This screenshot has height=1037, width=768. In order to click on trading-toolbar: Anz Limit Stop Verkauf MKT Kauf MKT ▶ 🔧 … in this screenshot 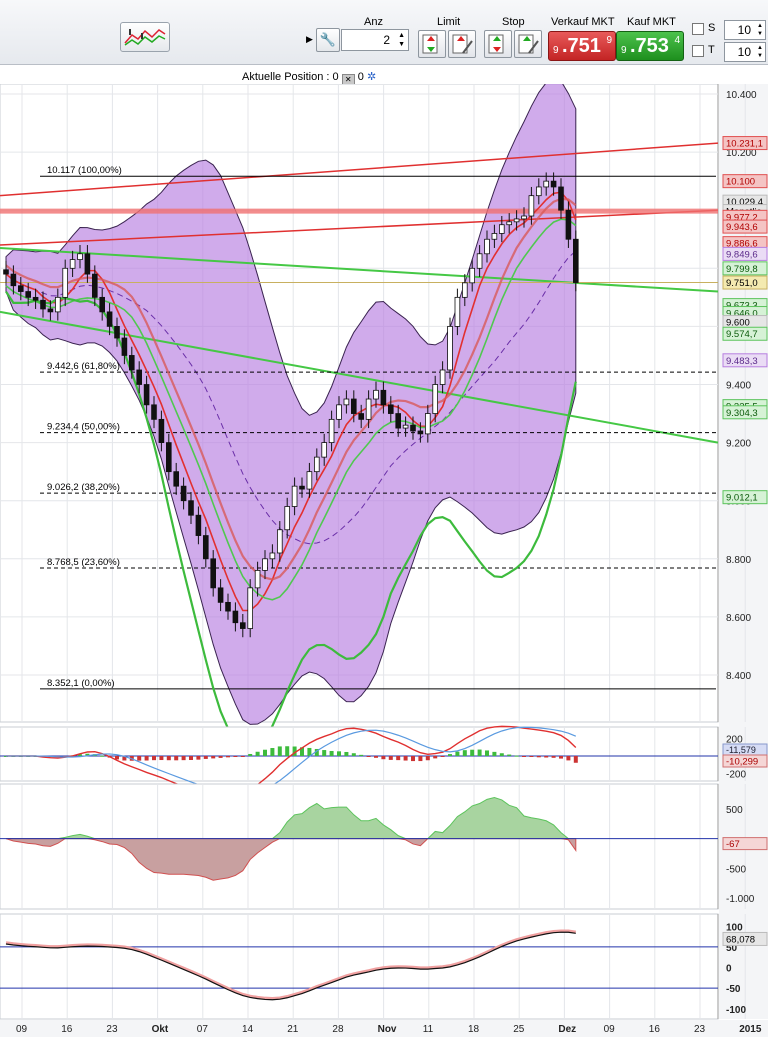, I will do `click(384, 32)`.